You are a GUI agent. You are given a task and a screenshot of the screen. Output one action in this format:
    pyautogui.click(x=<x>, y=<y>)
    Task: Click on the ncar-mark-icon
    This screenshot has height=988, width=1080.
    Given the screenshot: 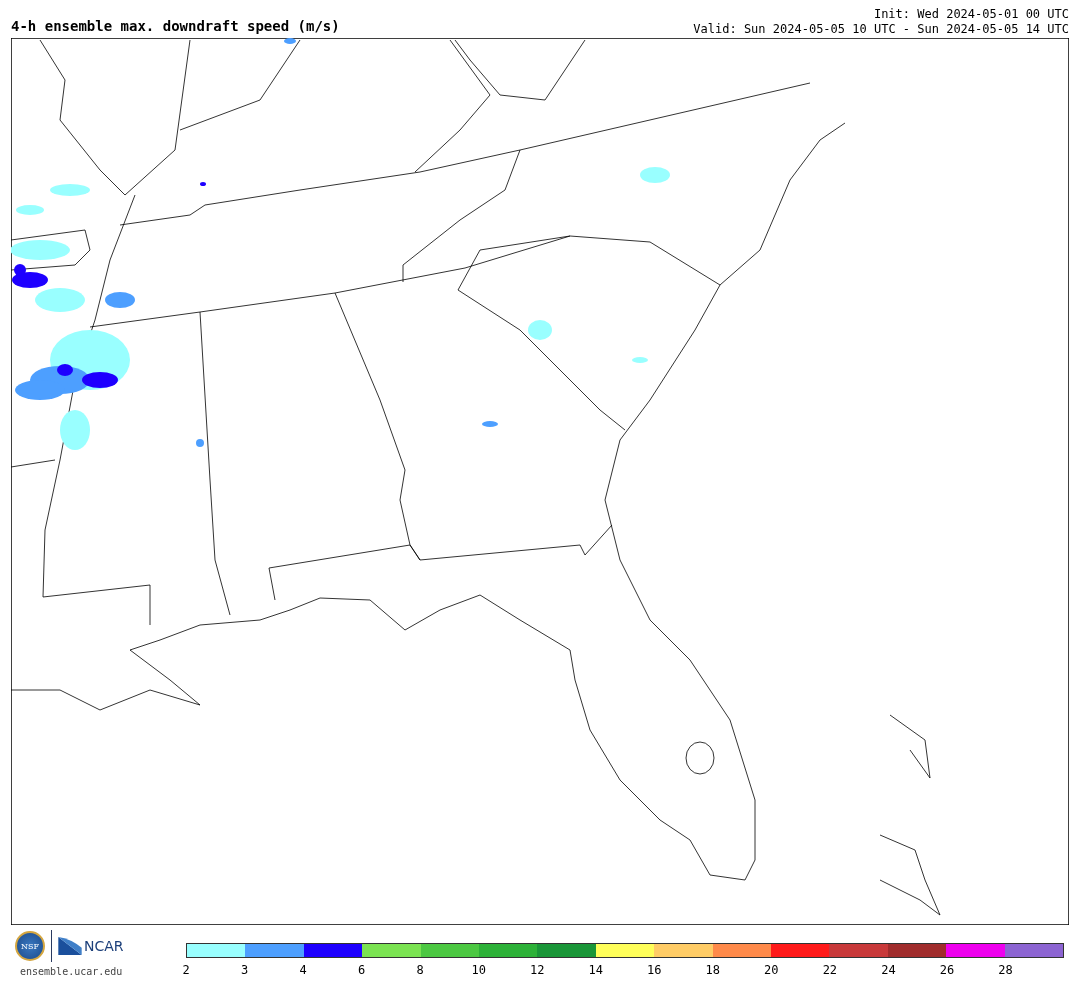 What is the action you would take?
    pyautogui.click(x=70, y=946)
    